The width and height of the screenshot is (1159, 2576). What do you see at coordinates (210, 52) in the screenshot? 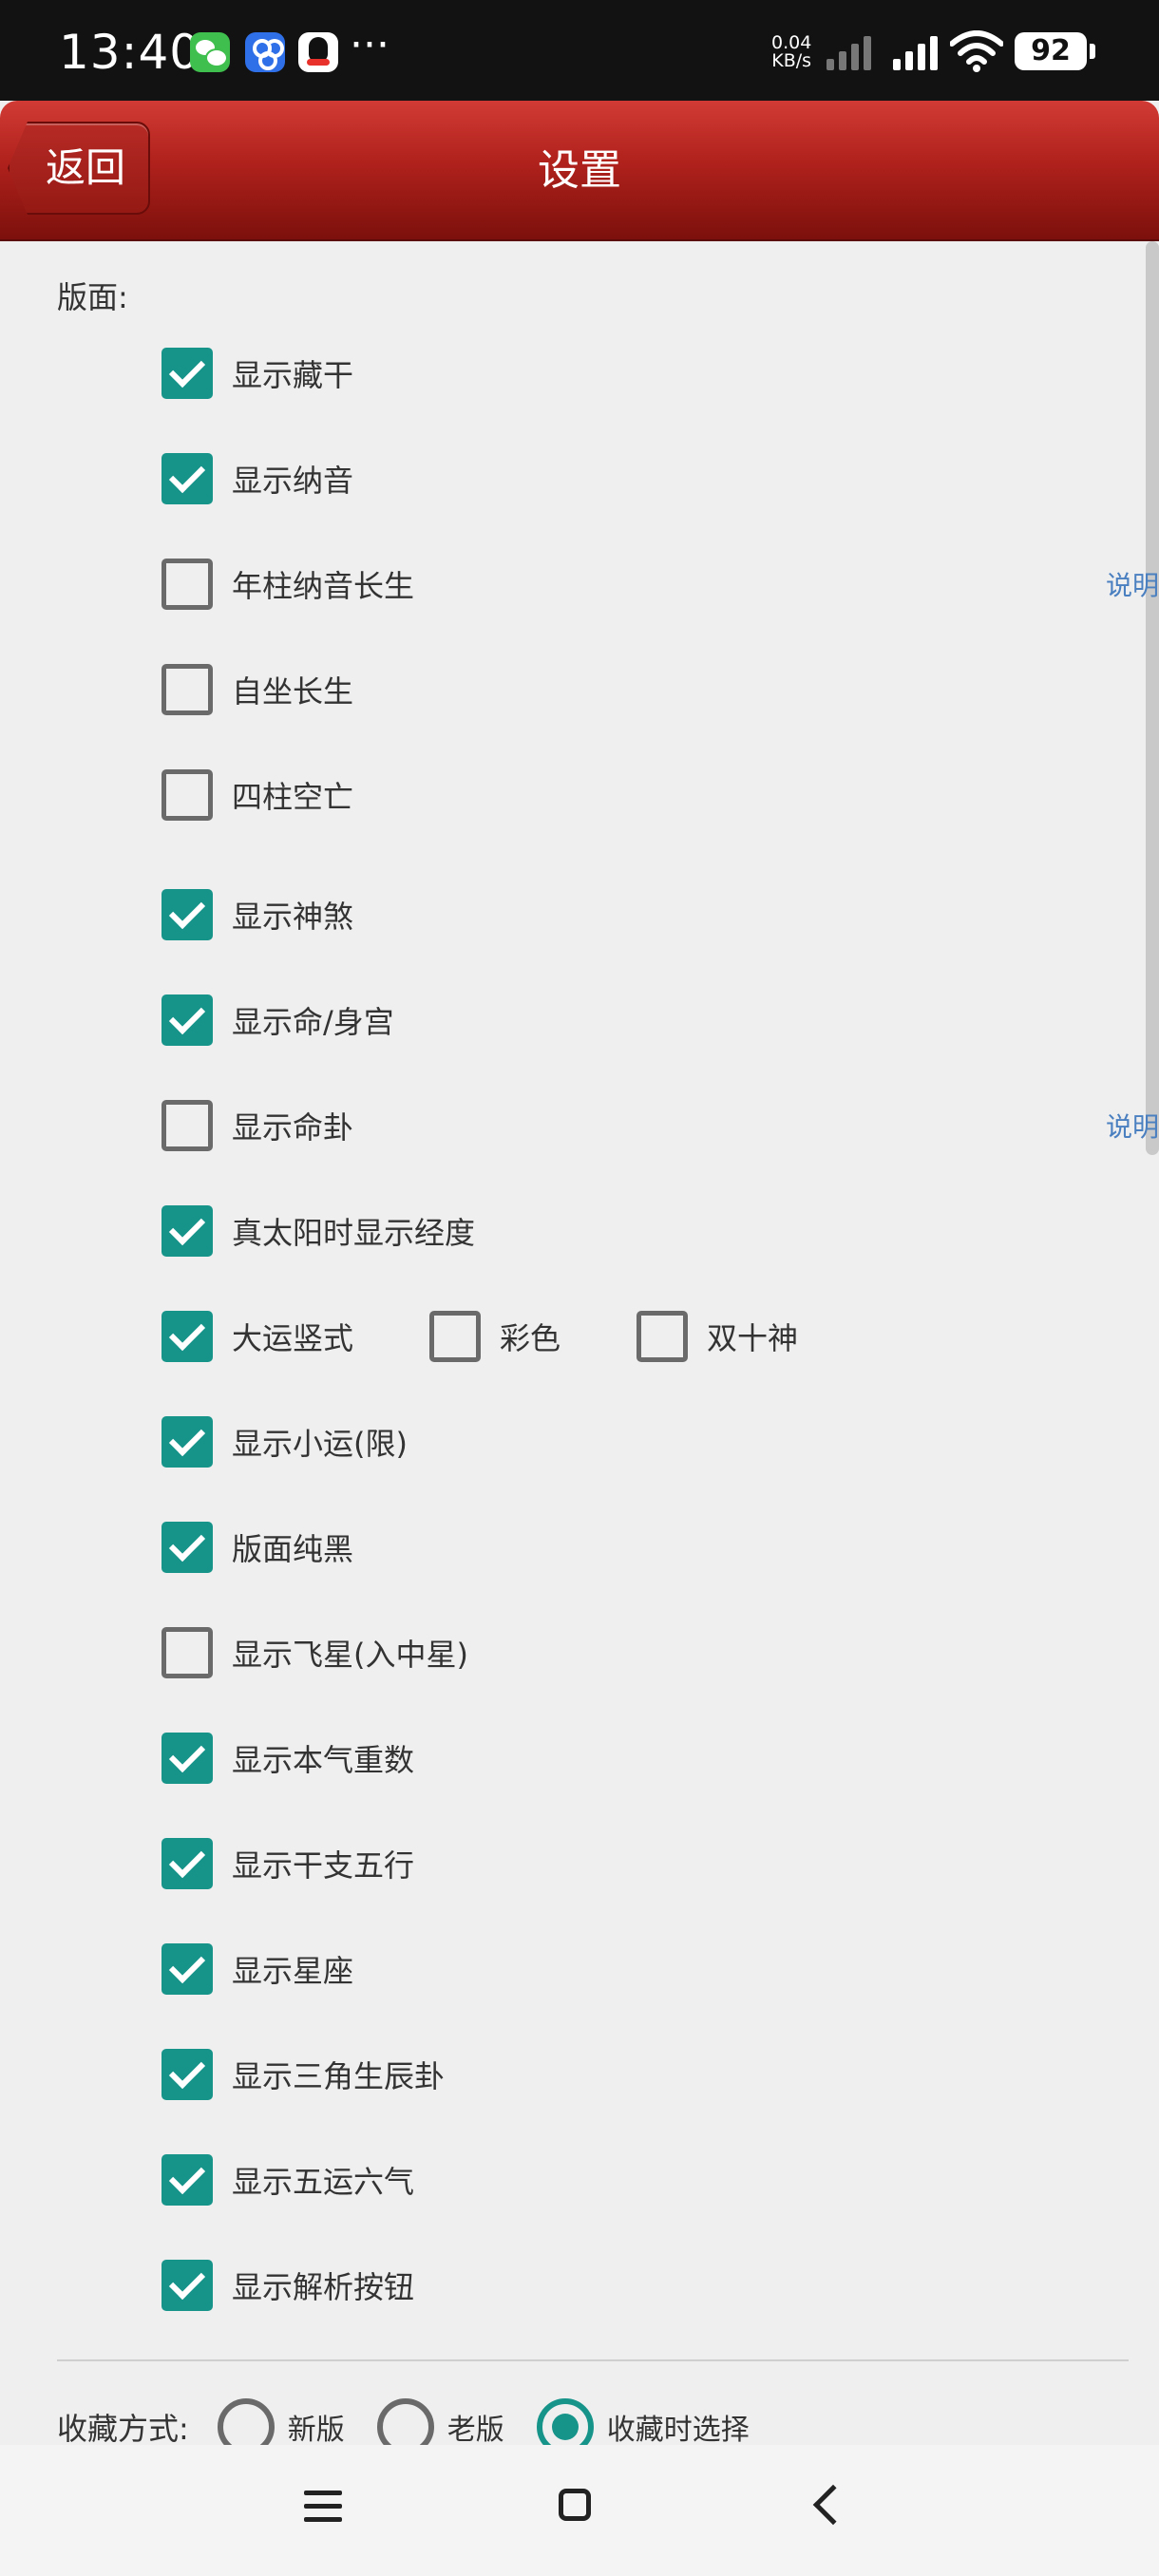
I see `wechat-icon` at bounding box center [210, 52].